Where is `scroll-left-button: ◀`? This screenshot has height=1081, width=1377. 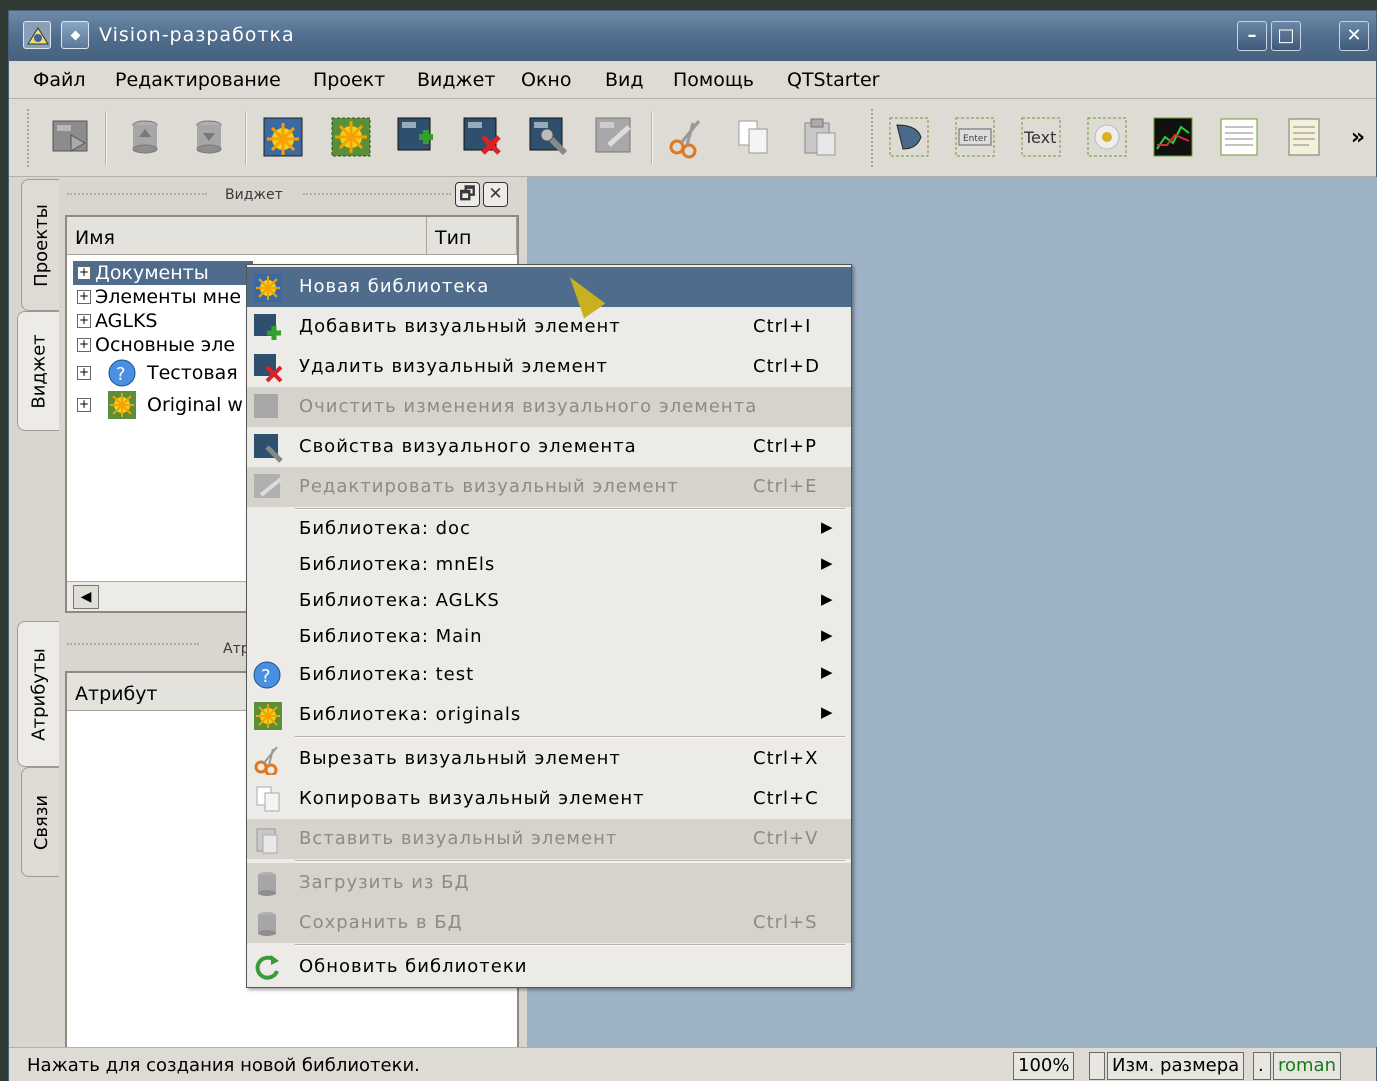 scroll-left-button: ◀ is located at coordinates (86, 597).